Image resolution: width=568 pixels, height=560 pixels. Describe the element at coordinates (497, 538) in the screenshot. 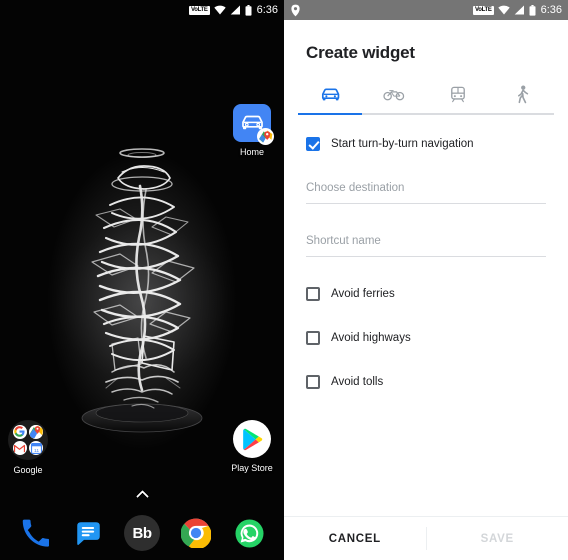

I see `save-button: SAVE` at that location.